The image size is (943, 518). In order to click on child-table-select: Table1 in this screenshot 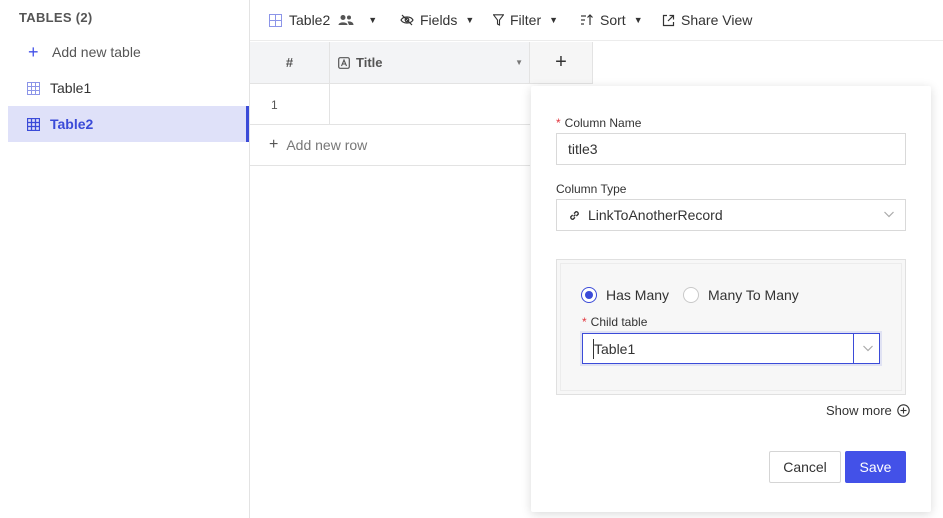, I will do `click(731, 348)`.